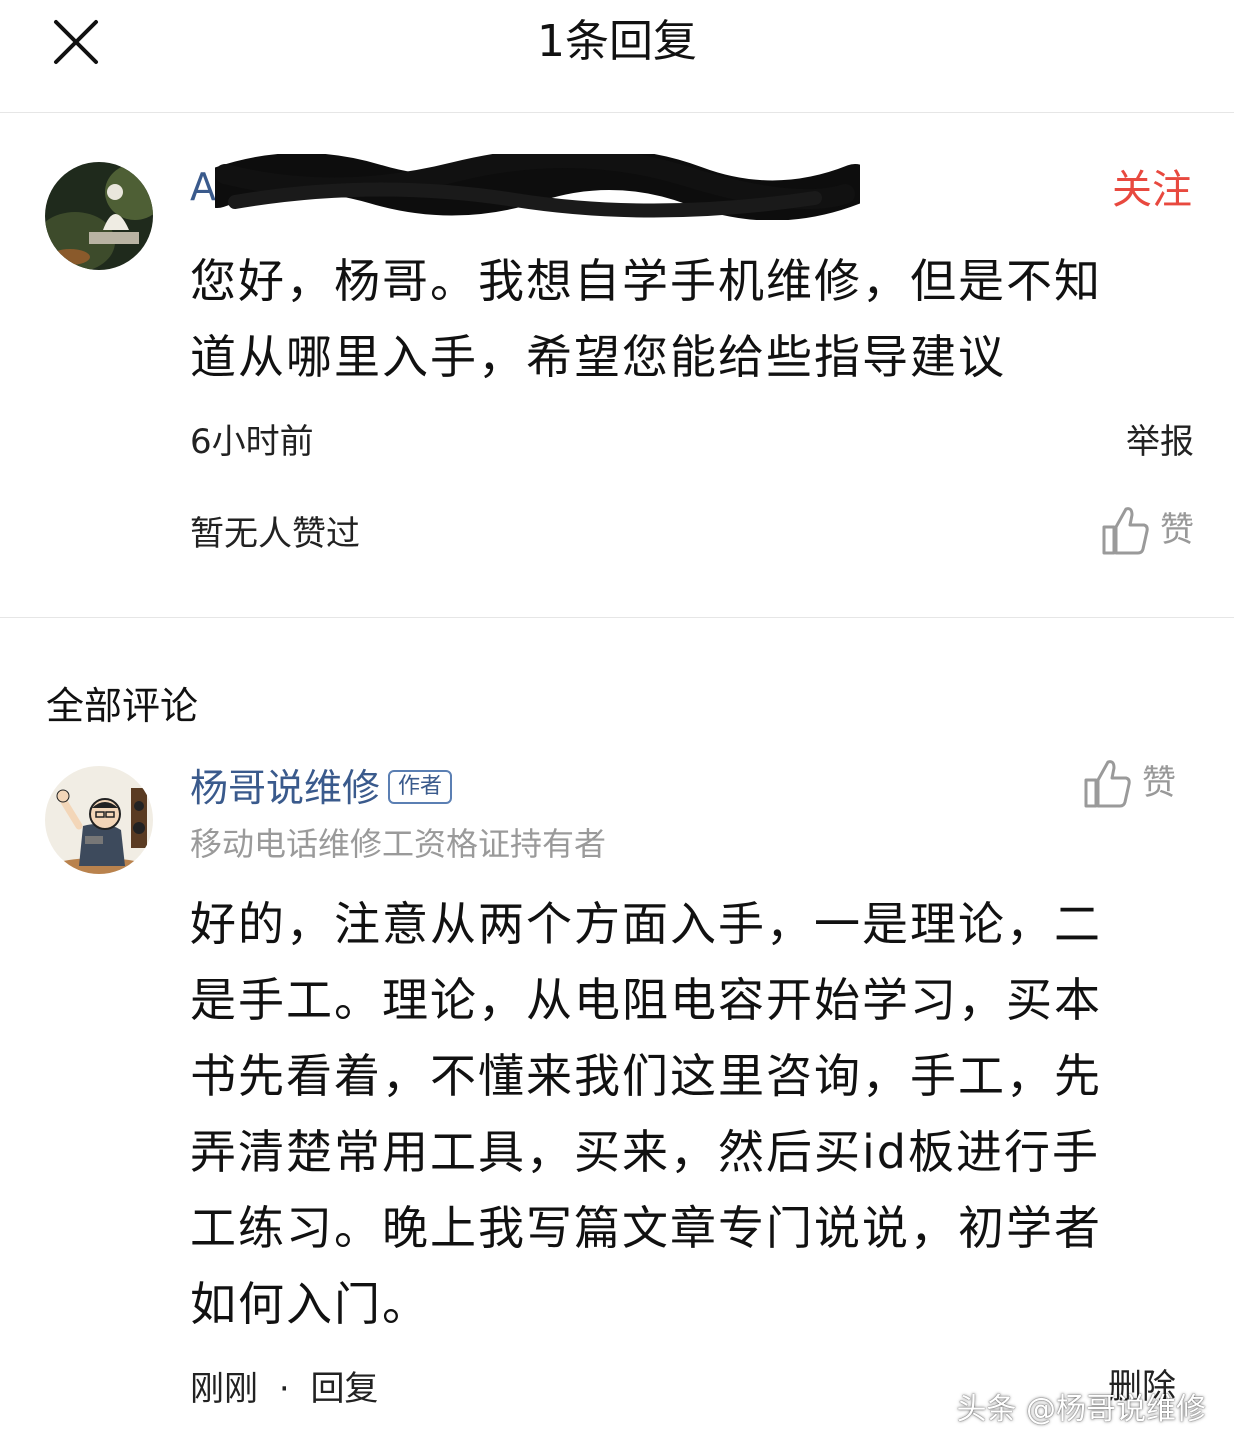 The image size is (1234, 1453). Describe the element at coordinates (99, 216) in the screenshot. I see `reply-avatar` at that location.